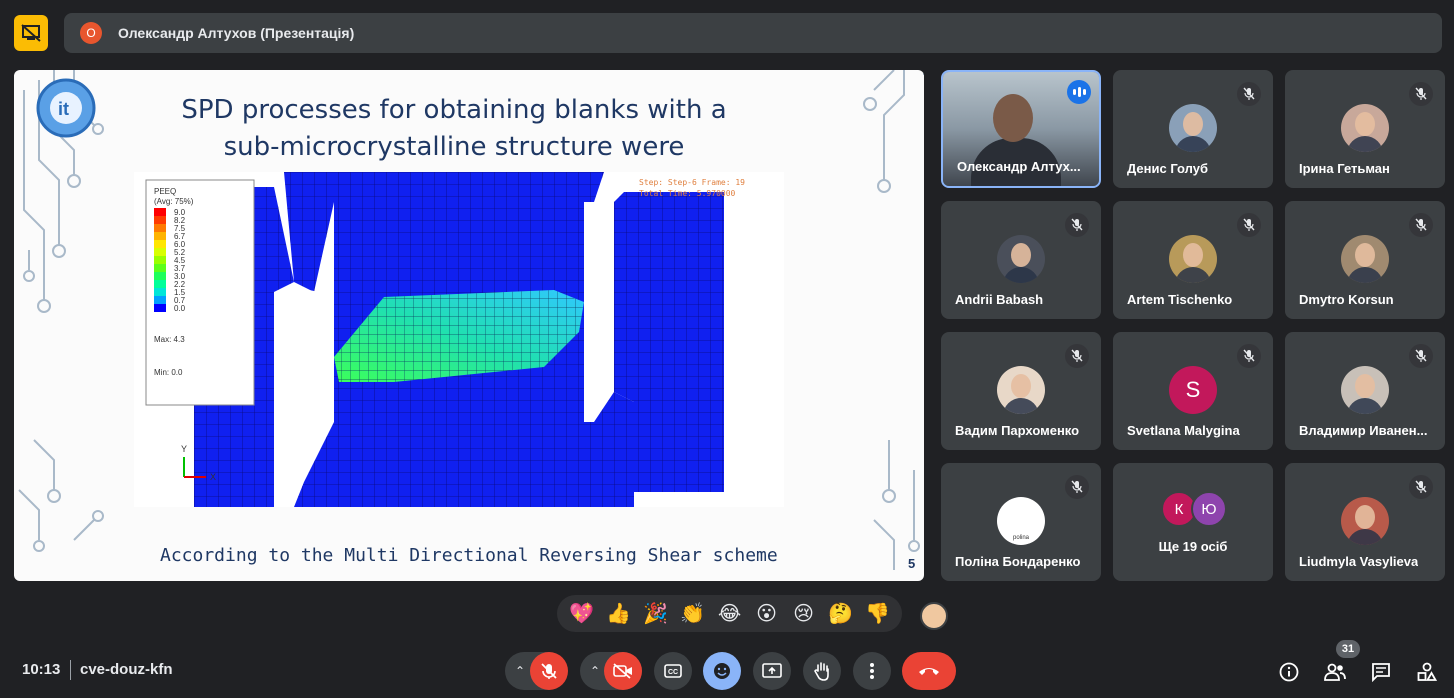 Image resolution: width=1454 pixels, height=698 pixels. What do you see at coordinates (1348, 649) in the screenshot?
I see `people-count-badge: 31` at bounding box center [1348, 649].